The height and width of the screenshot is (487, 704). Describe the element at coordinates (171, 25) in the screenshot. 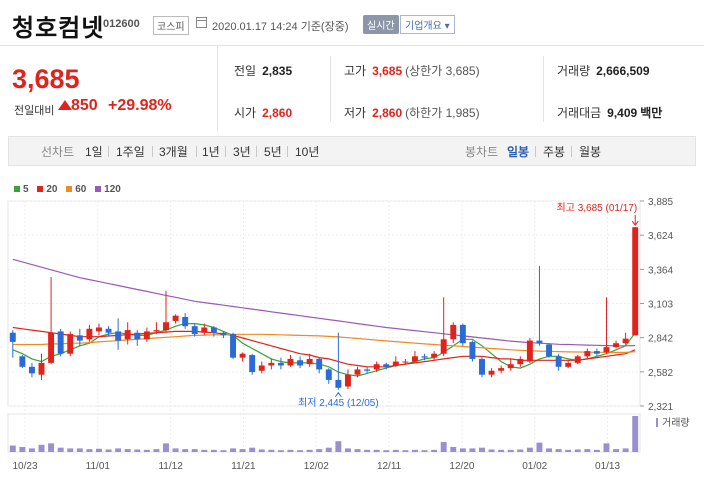

I see `market-badge: 코스피` at that location.